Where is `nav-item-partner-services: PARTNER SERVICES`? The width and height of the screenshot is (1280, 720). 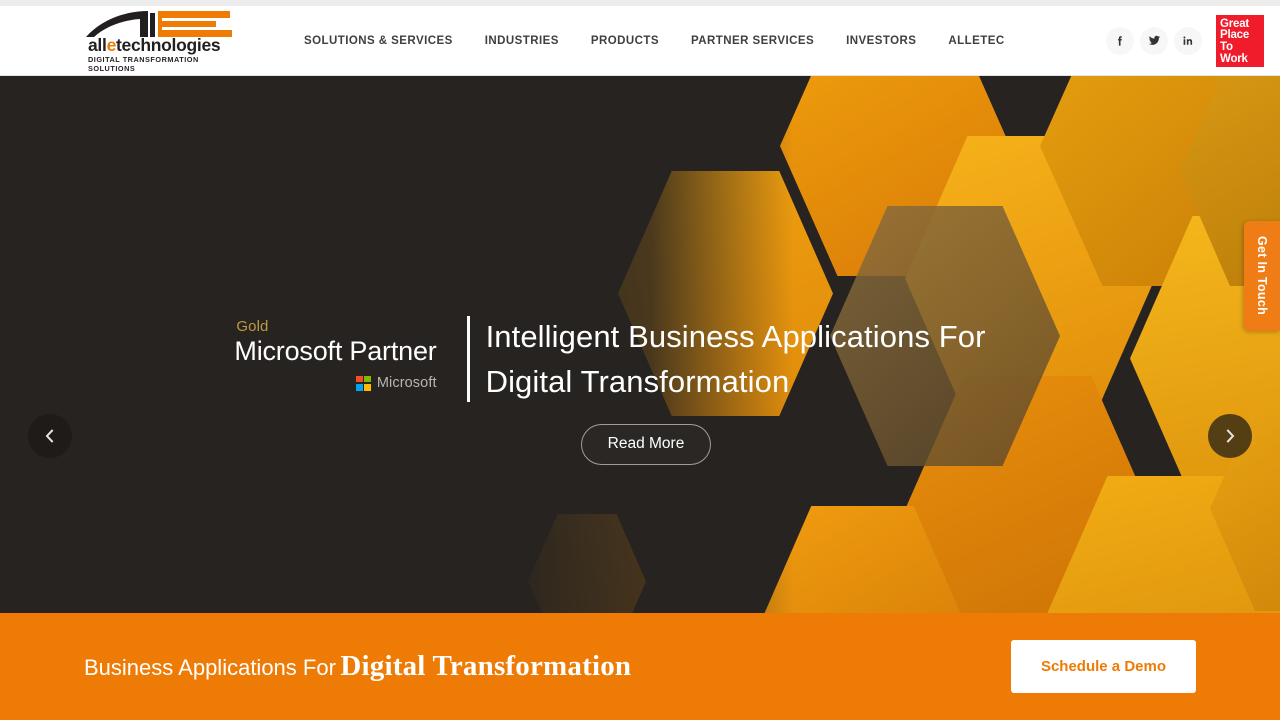 nav-item-partner-services: PARTNER SERVICES is located at coordinates (752, 41).